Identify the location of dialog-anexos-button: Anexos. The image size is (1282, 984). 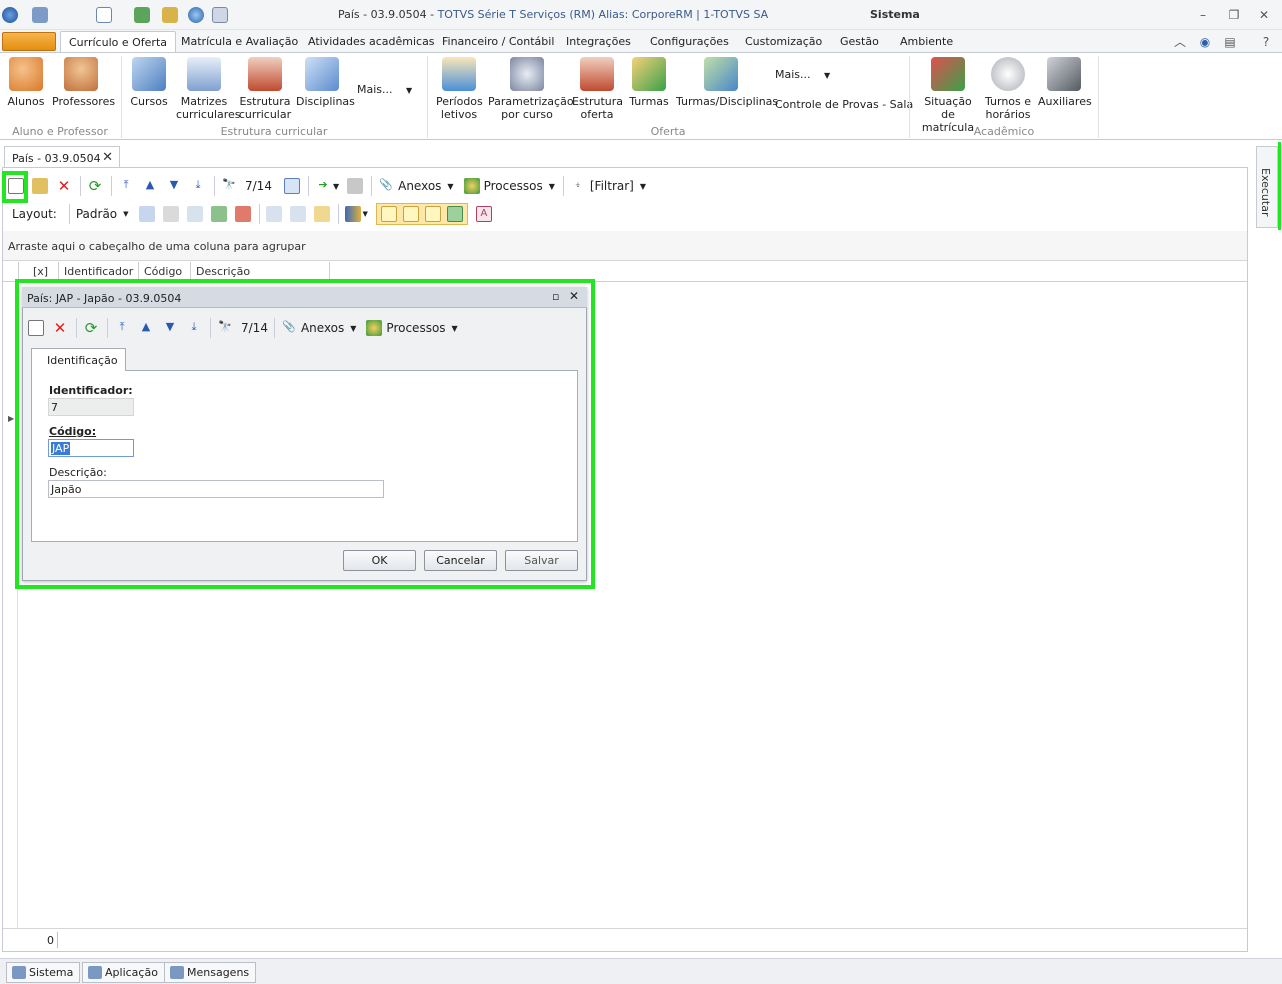
(322, 328).